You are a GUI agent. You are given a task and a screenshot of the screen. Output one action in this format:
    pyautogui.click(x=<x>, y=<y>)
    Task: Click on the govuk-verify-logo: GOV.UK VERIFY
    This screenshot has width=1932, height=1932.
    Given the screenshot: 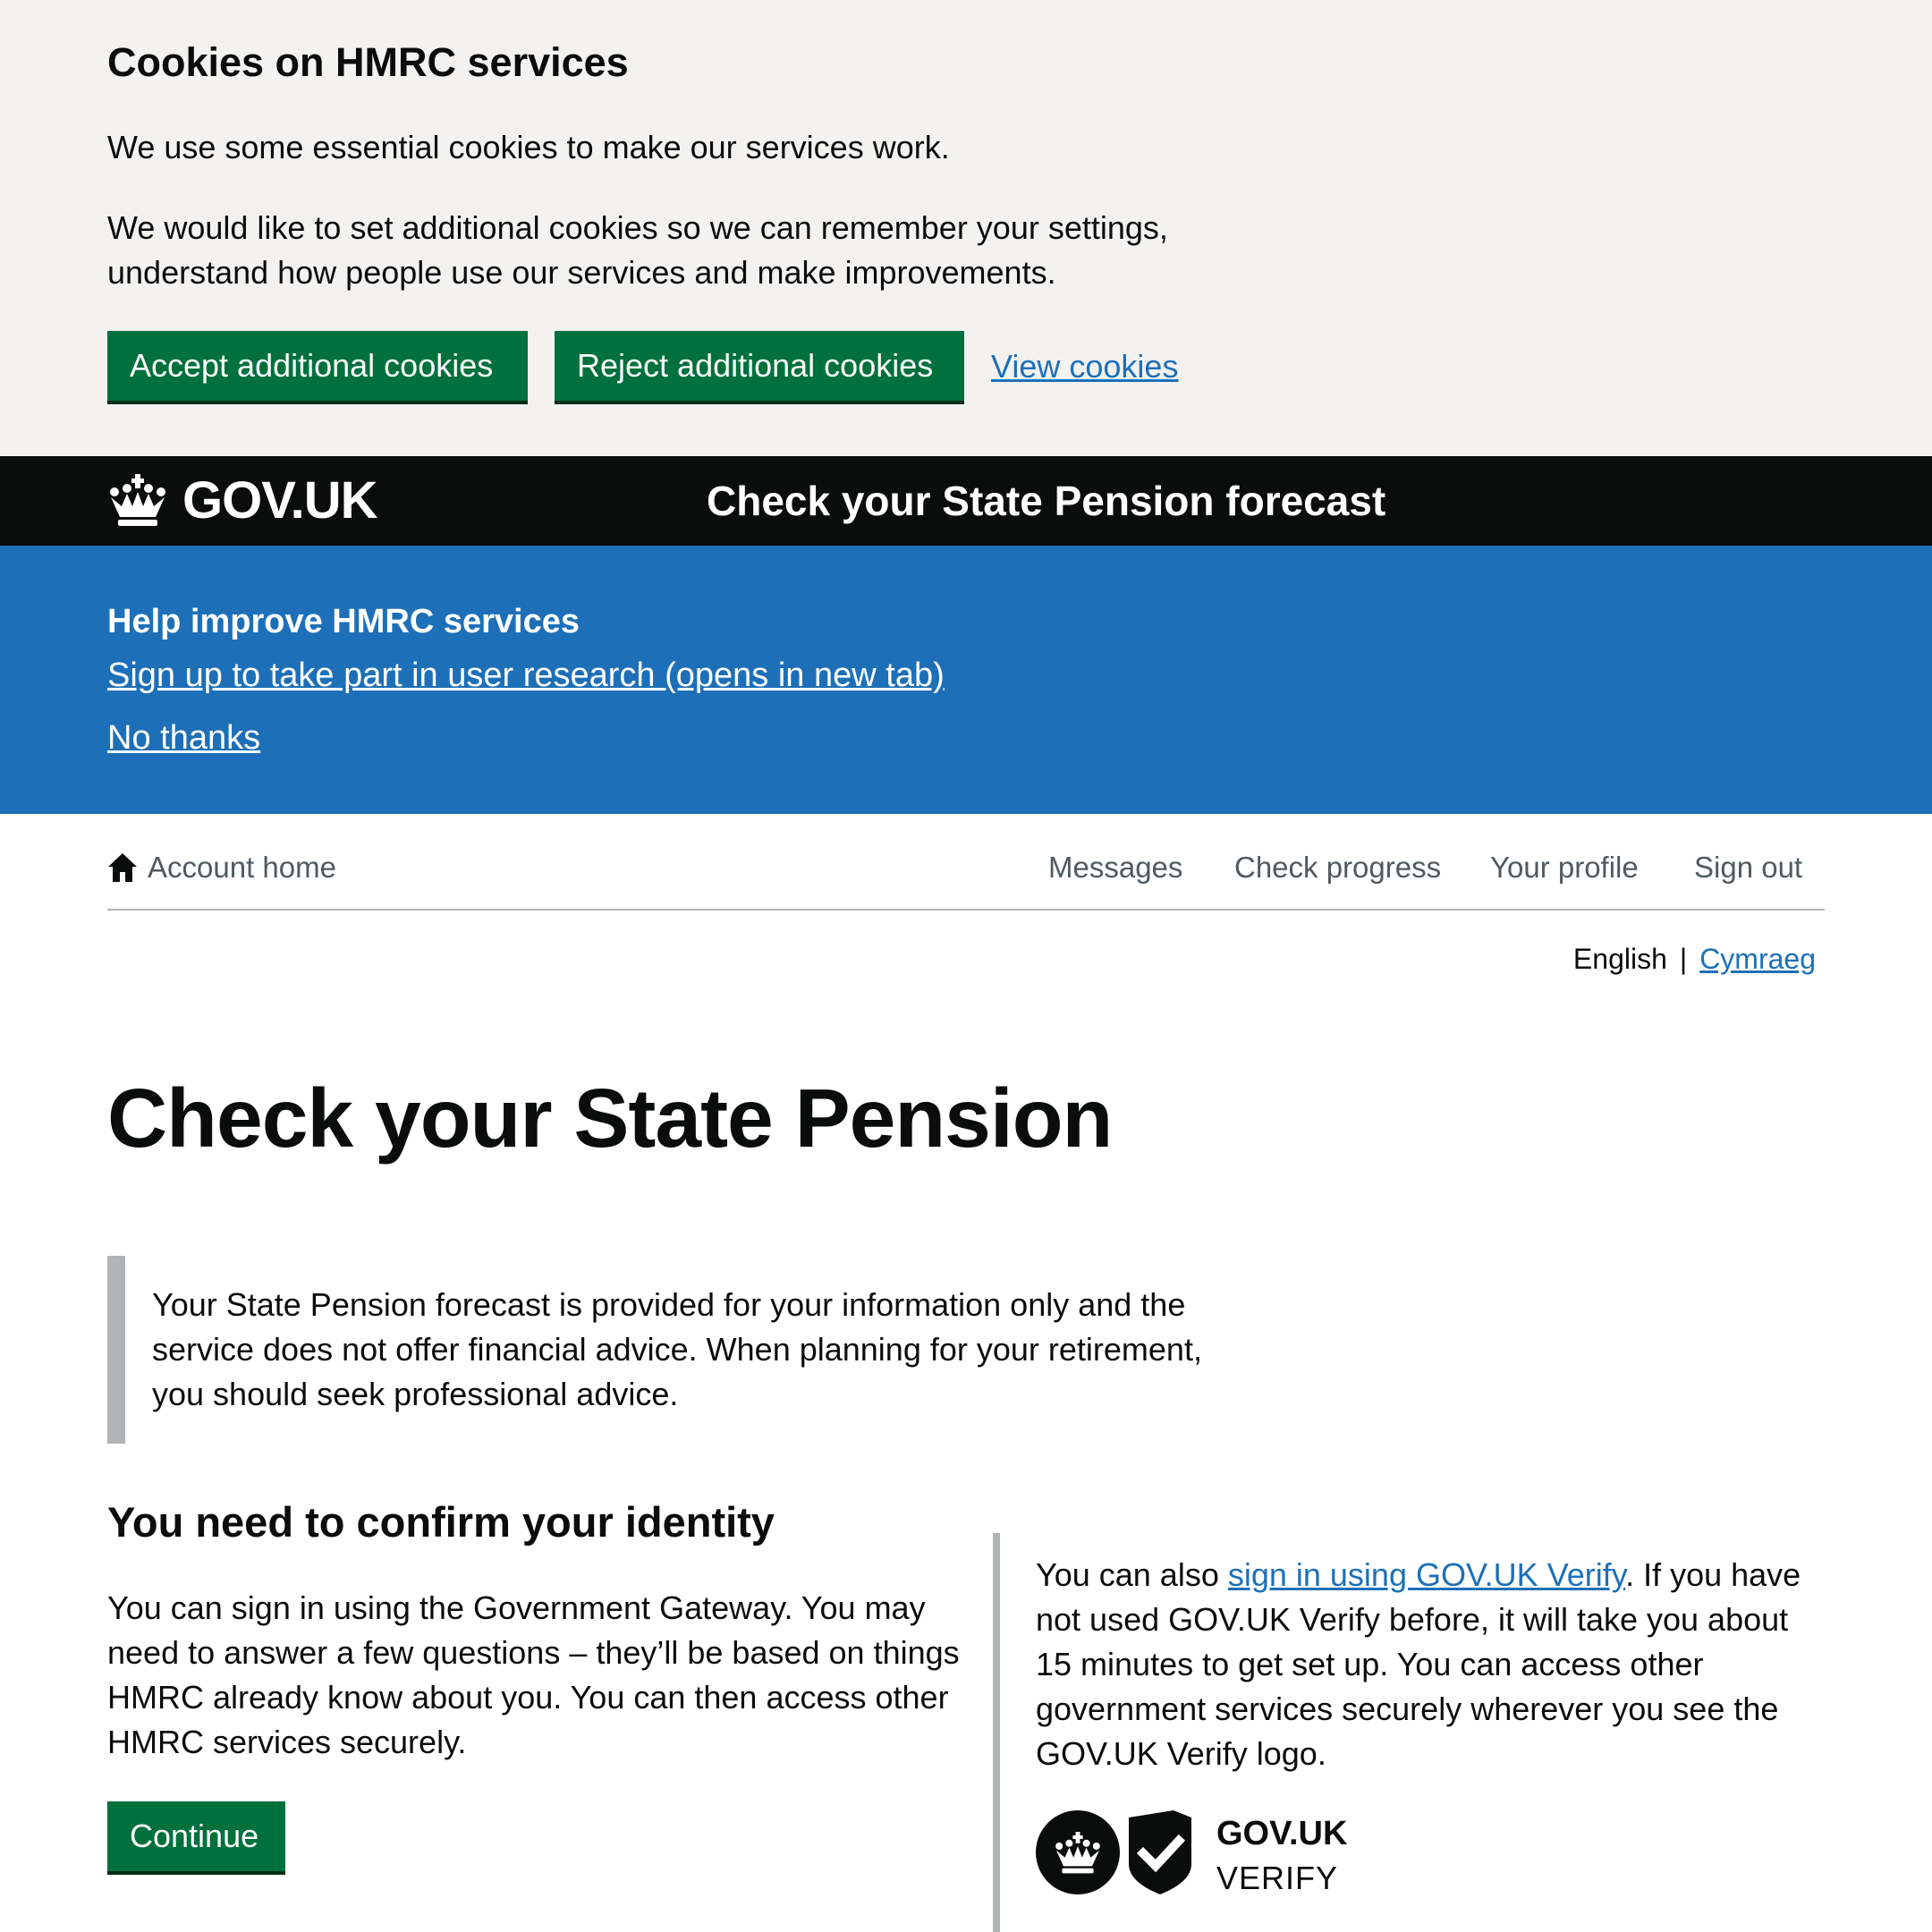 What is the action you would take?
    pyautogui.click(x=1210, y=1855)
    